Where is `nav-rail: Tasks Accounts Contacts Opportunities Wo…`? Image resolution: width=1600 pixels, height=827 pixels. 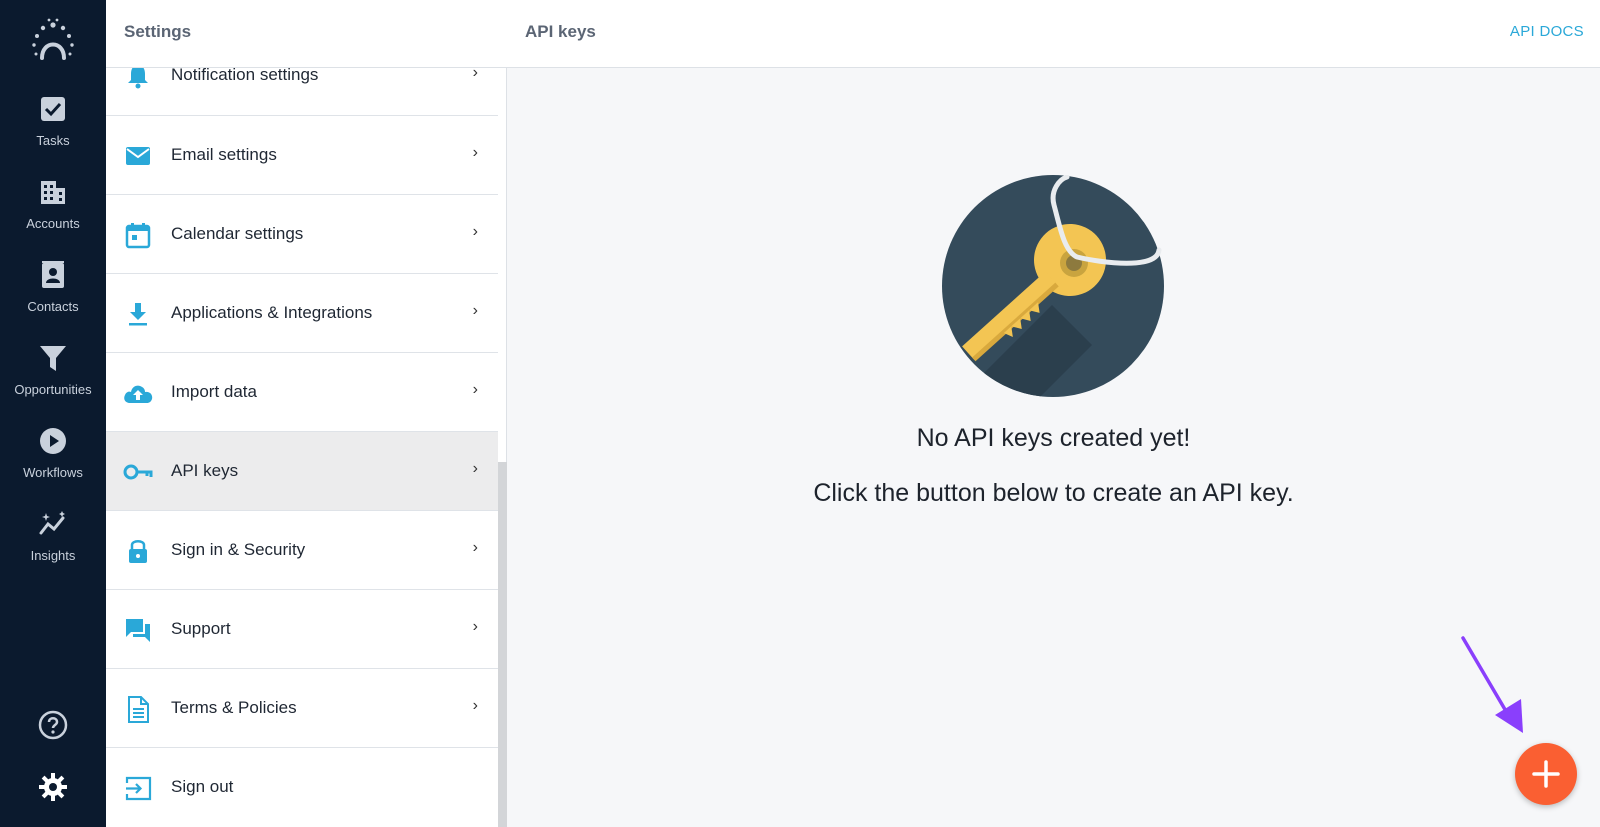
nav-rail: Tasks Accounts Contacts Opportunities Wo… is located at coordinates (53, 413).